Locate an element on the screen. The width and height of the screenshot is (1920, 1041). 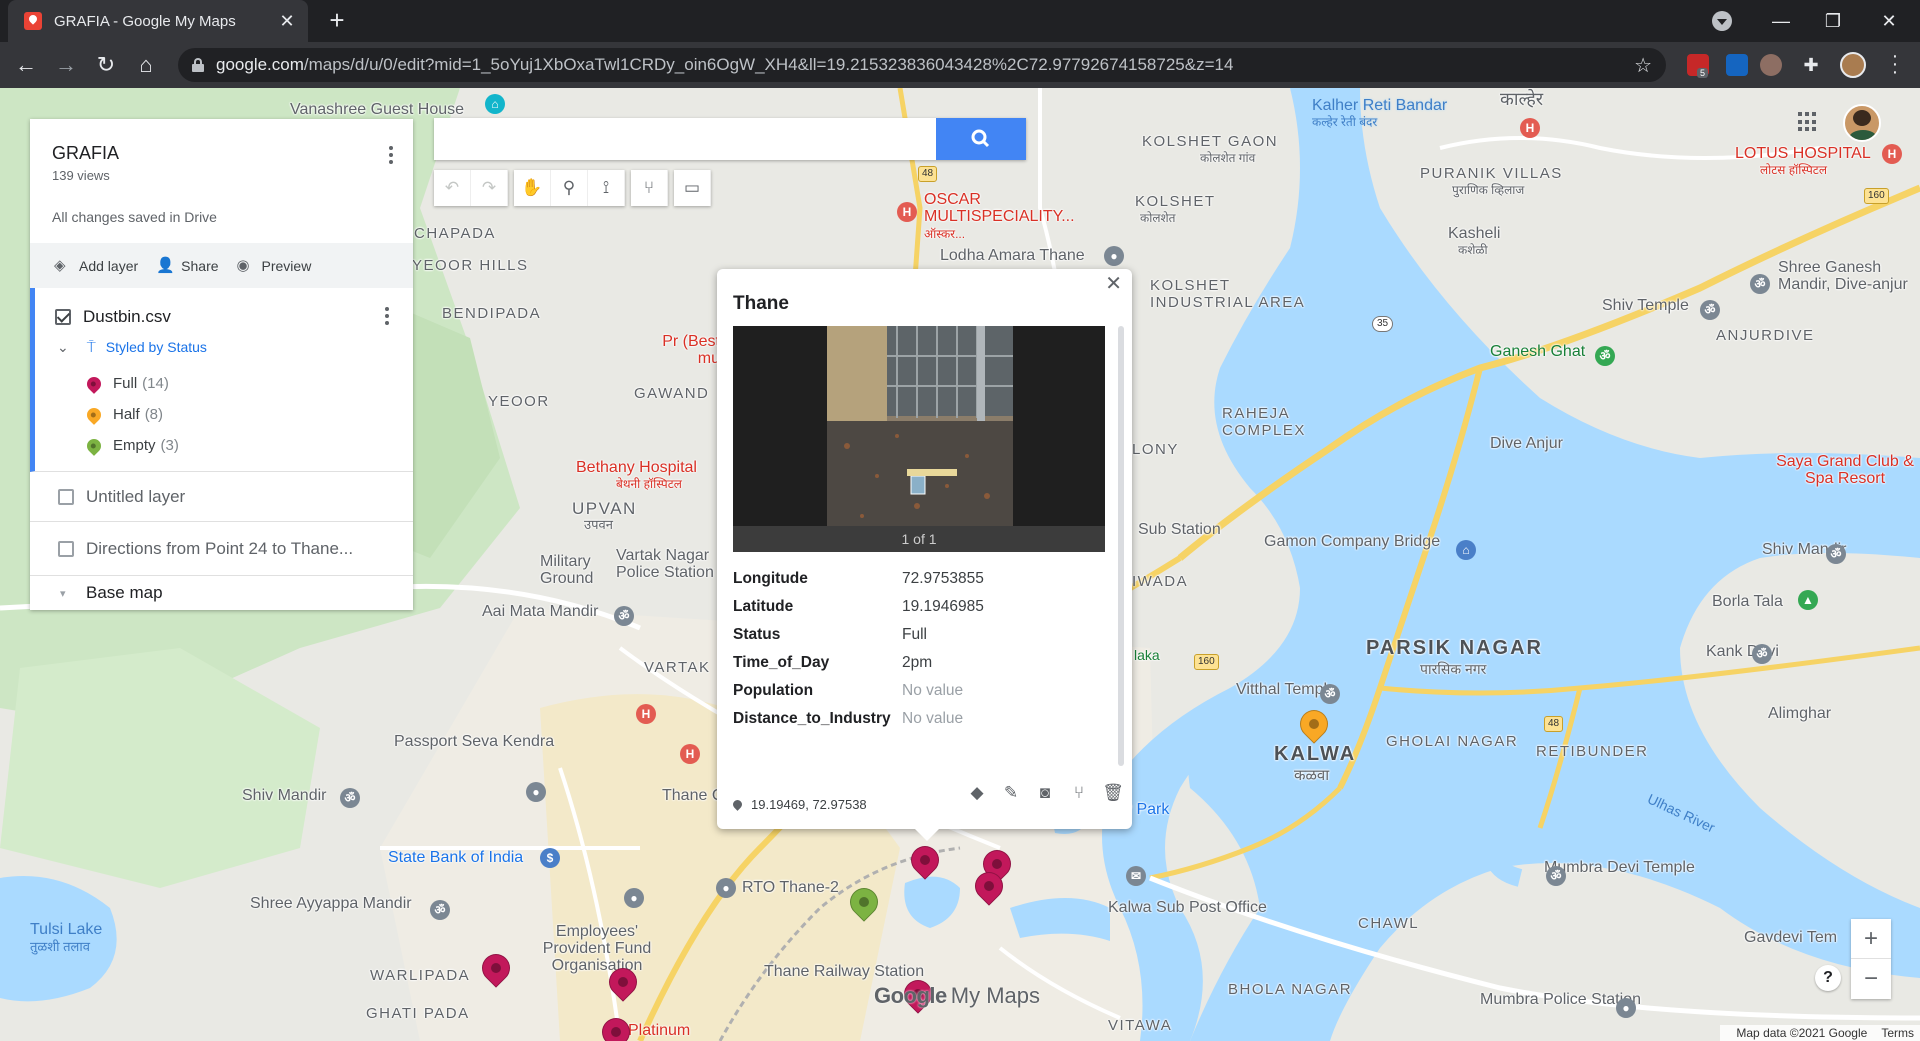
legend-item-empty: Empty (3) is located at coordinates (224, 445).